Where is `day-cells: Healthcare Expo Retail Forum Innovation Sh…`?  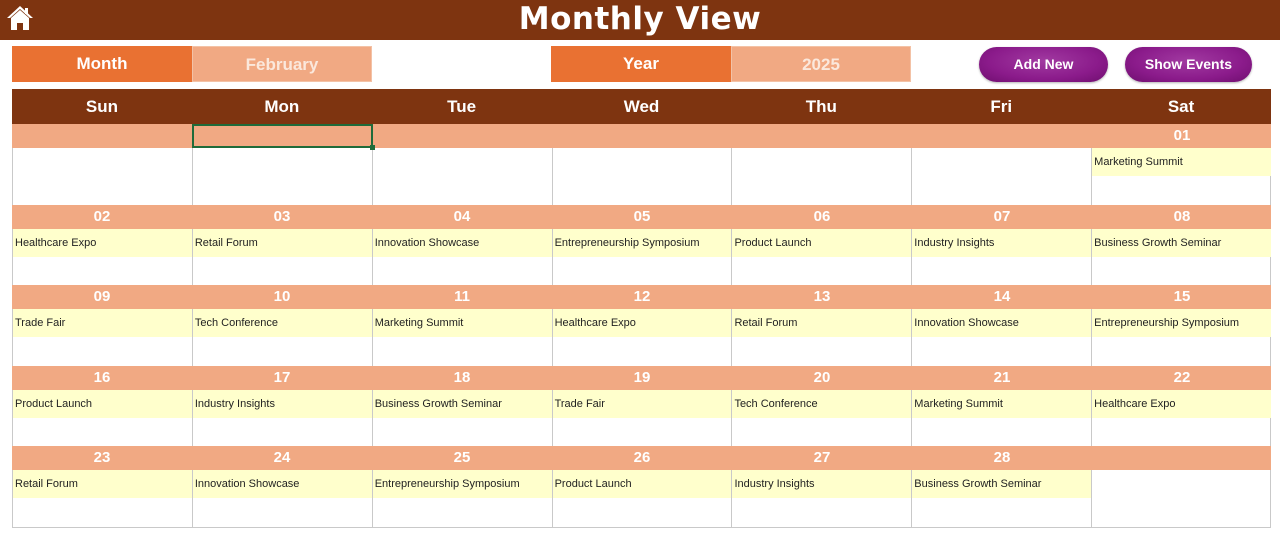 day-cells: Healthcare Expo Retail Forum Innovation Sh… is located at coordinates (642, 257).